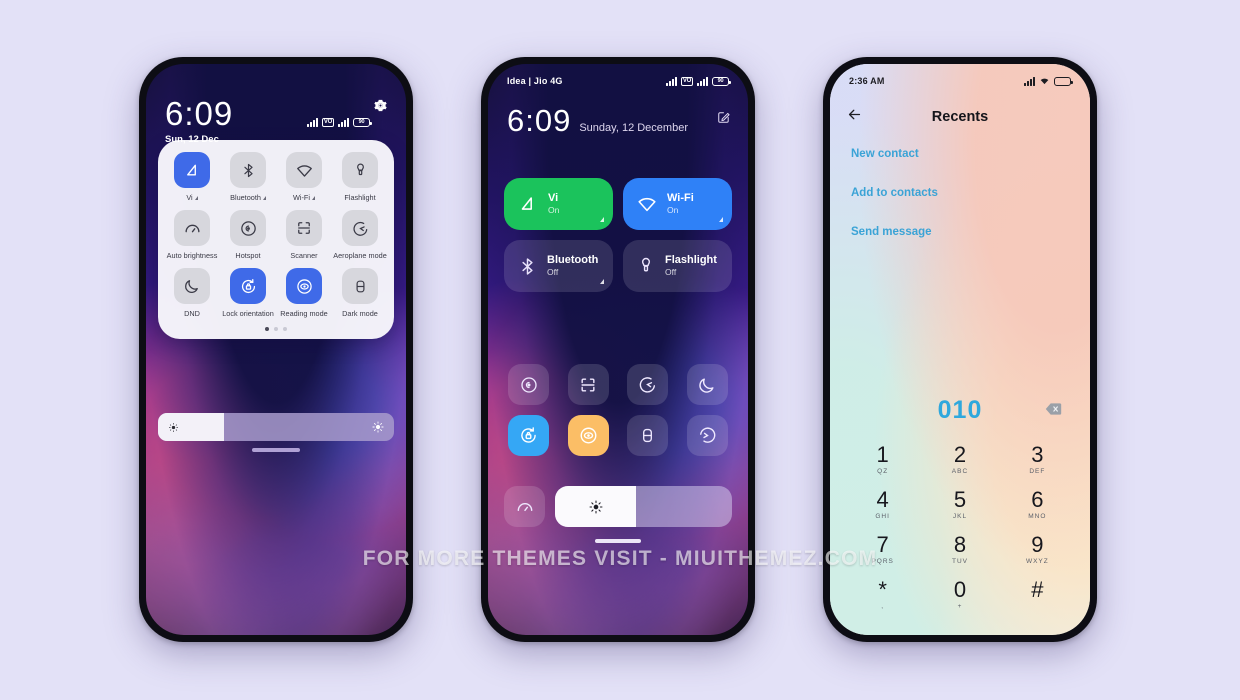  Describe the element at coordinates (882, 548) in the screenshot. I see `key-7: 7 PQRS` at that location.